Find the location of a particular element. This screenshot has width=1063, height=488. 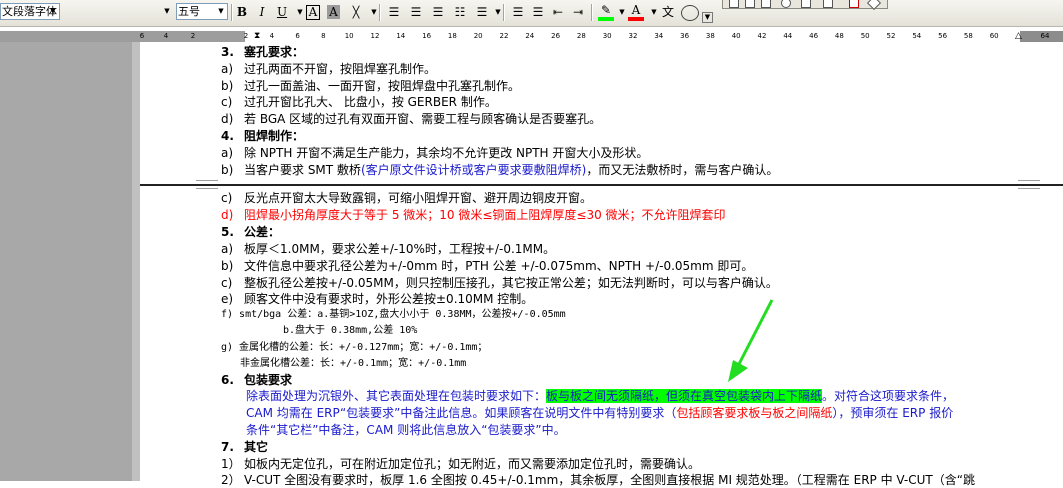

ruler-number: 10 is located at coordinates (349, 36).